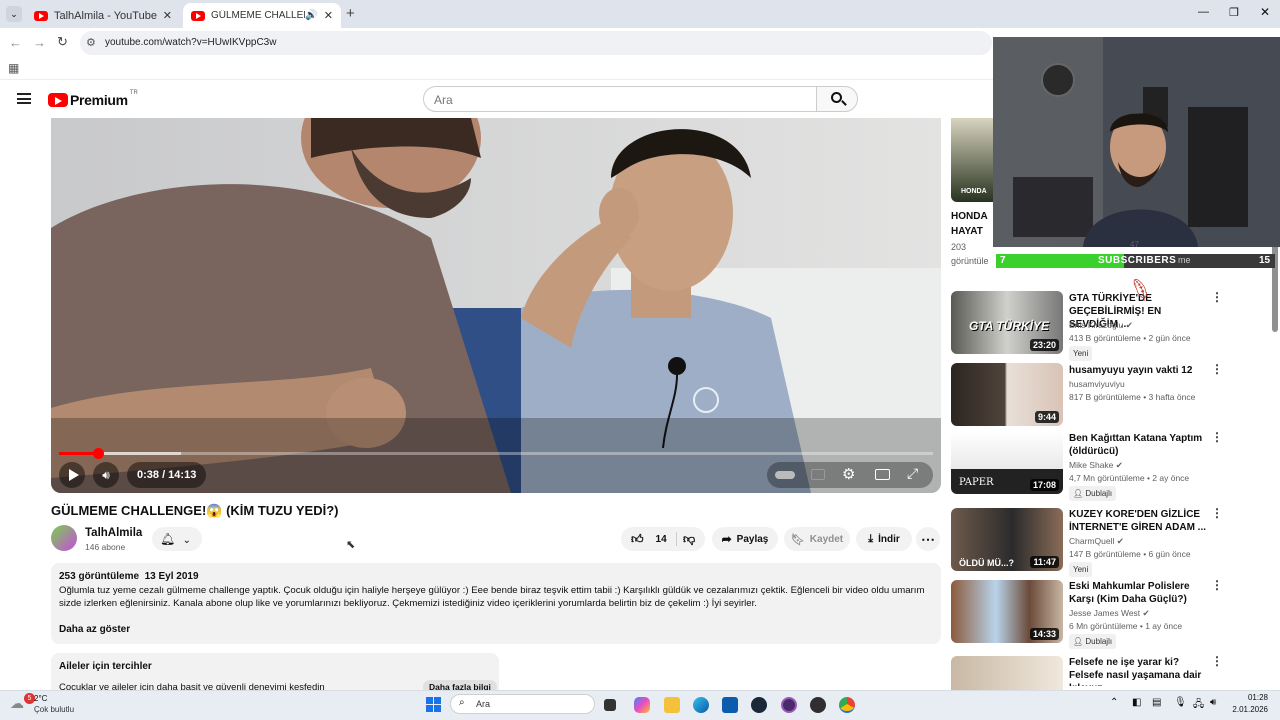 The width and height of the screenshot is (1280, 720). Describe the element at coordinates (1265, 12) in the screenshot. I see `close-window-icon: ✕` at that location.